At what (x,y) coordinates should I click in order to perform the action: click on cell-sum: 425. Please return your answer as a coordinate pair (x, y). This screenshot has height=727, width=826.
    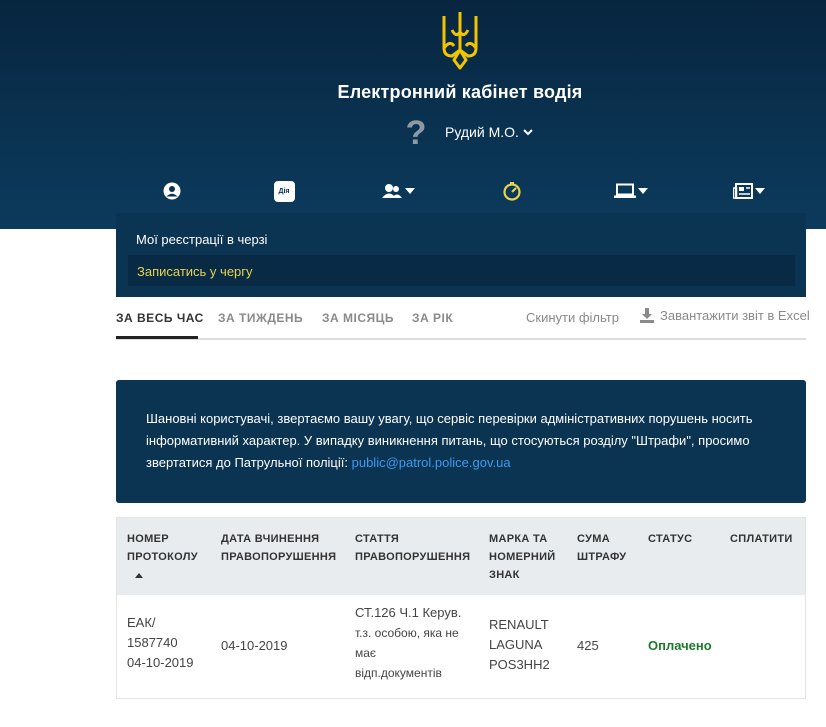
    Looking at the image, I should click on (588, 645).